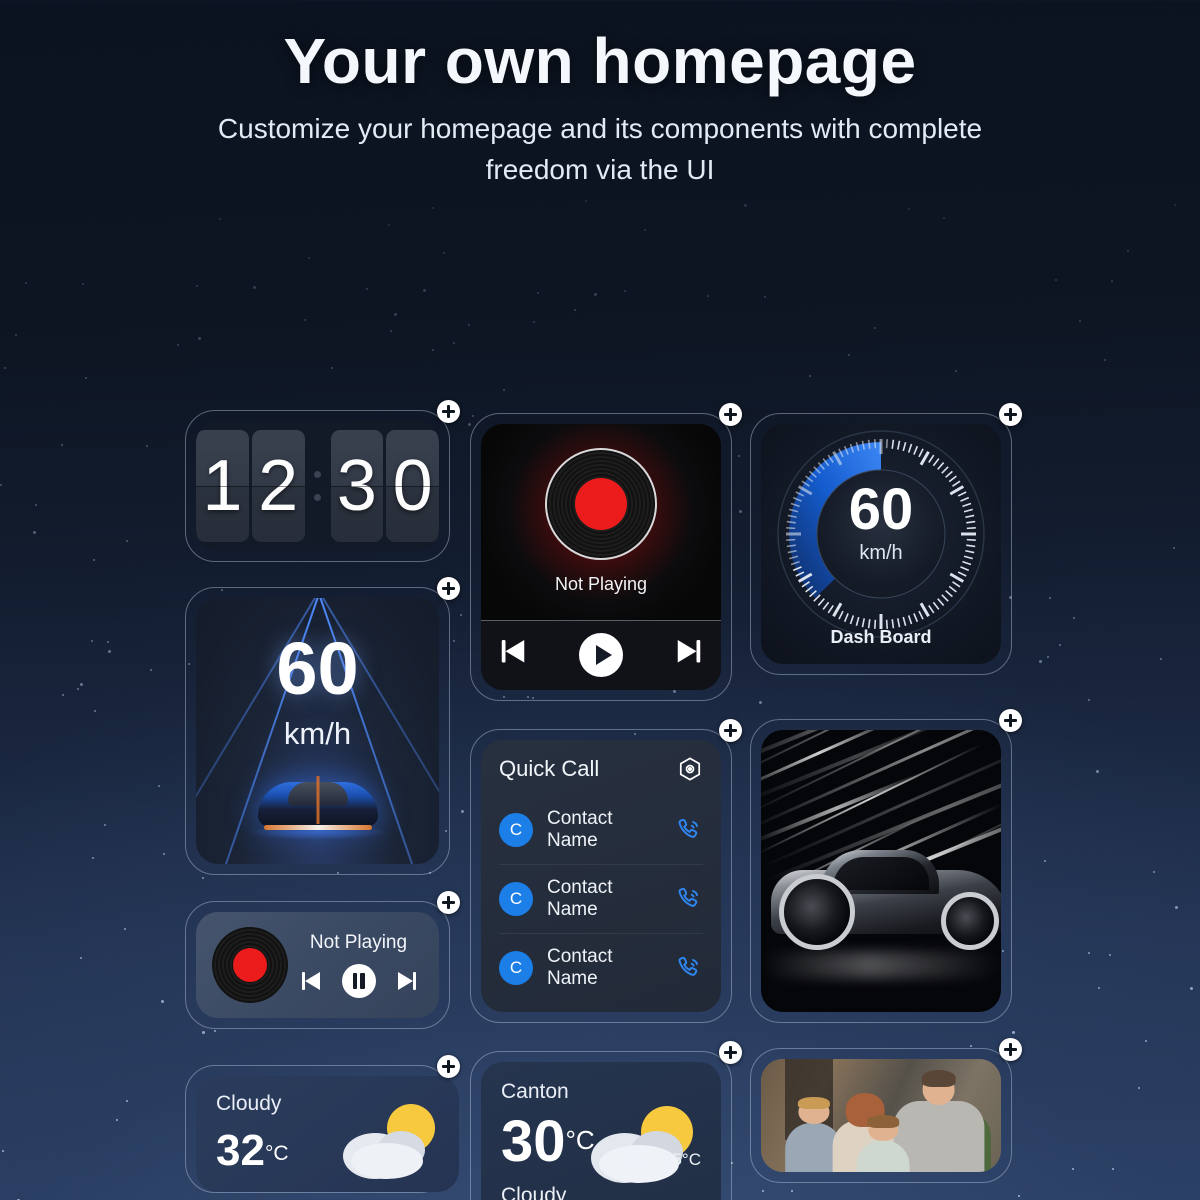 This screenshot has width=1200, height=1200. I want to click on family-portrait-photo, so click(881, 1115).